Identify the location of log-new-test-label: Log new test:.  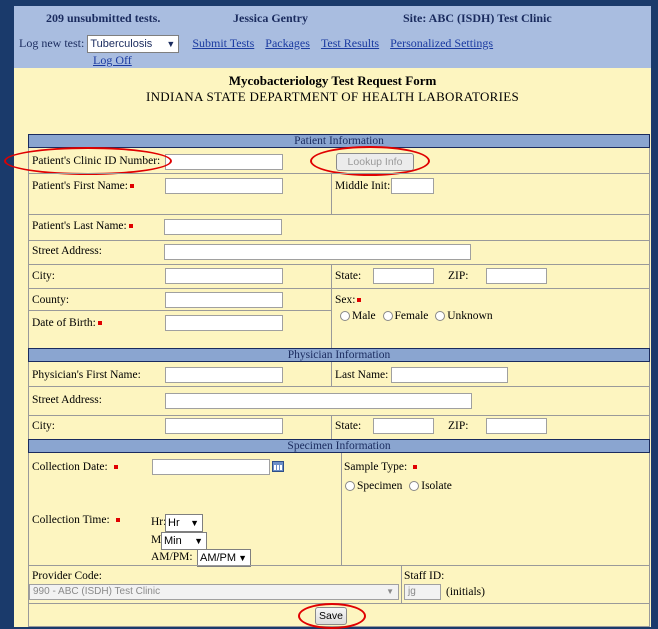
(52, 42).